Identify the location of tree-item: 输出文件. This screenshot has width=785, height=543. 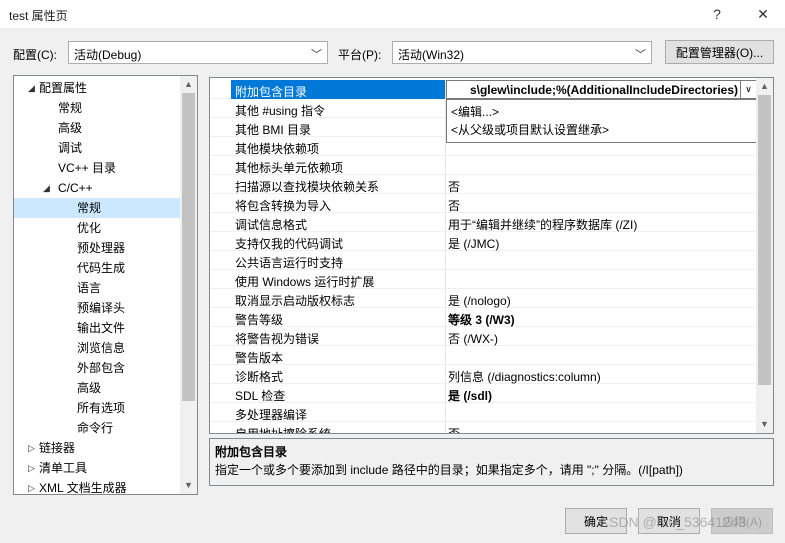
(97, 328).